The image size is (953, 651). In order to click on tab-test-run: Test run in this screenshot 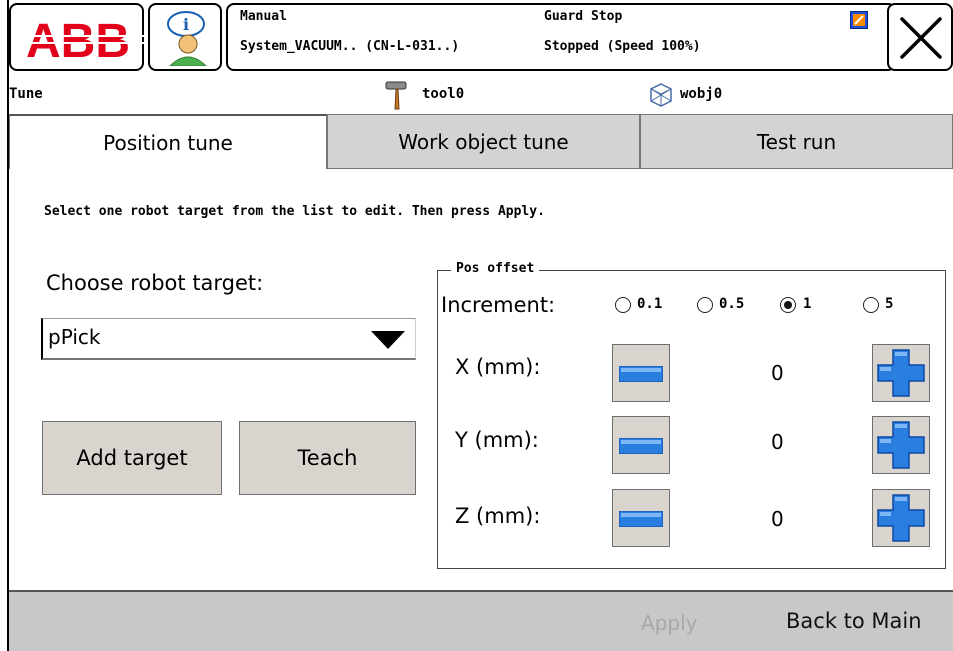, I will do `click(796, 141)`.